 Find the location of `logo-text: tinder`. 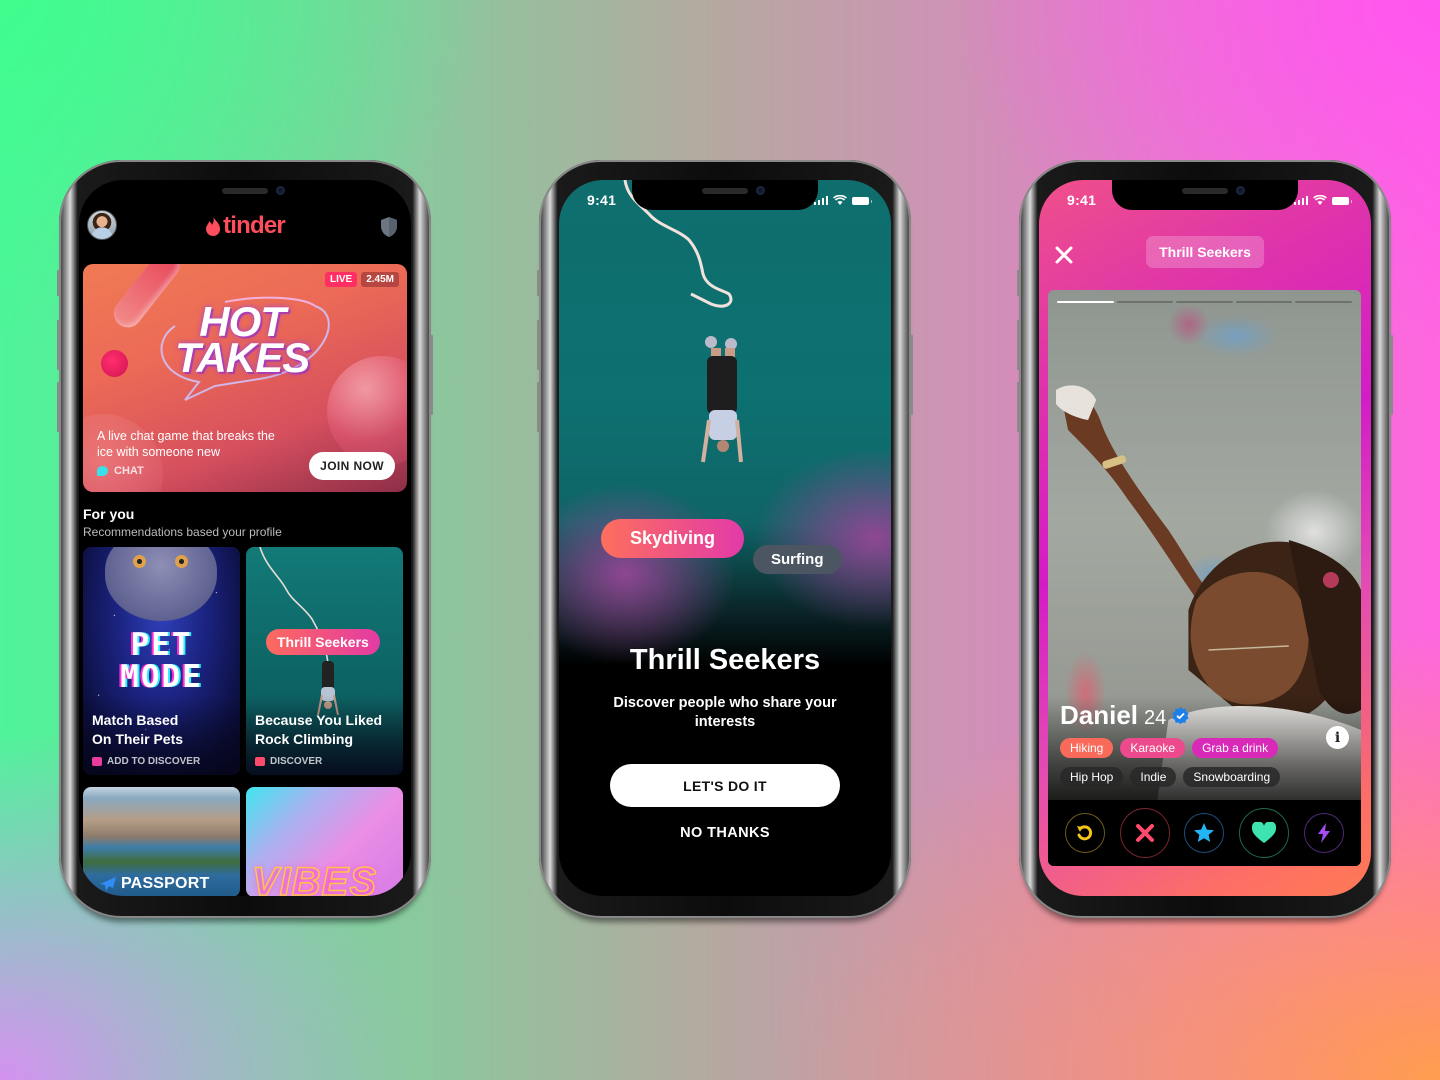

logo-text: tinder is located at coordinates (254, 225).